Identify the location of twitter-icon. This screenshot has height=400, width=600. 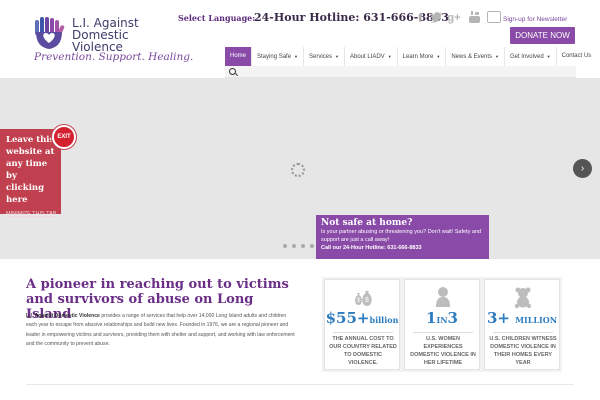
(436, 18).